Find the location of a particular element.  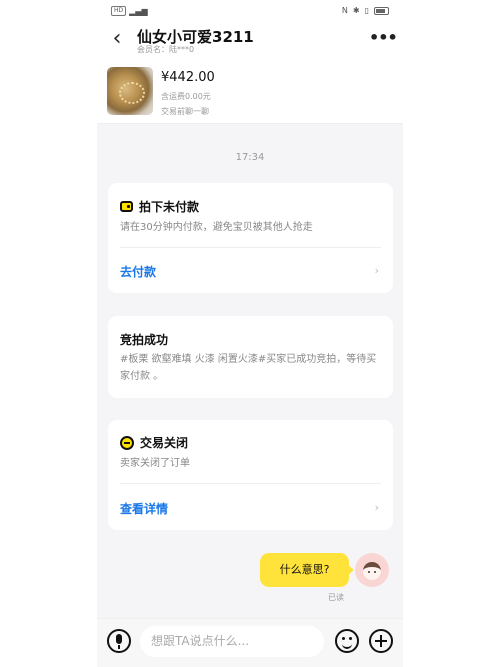

back-chevron-icon: ‹ is located at coordinates (117, 40).